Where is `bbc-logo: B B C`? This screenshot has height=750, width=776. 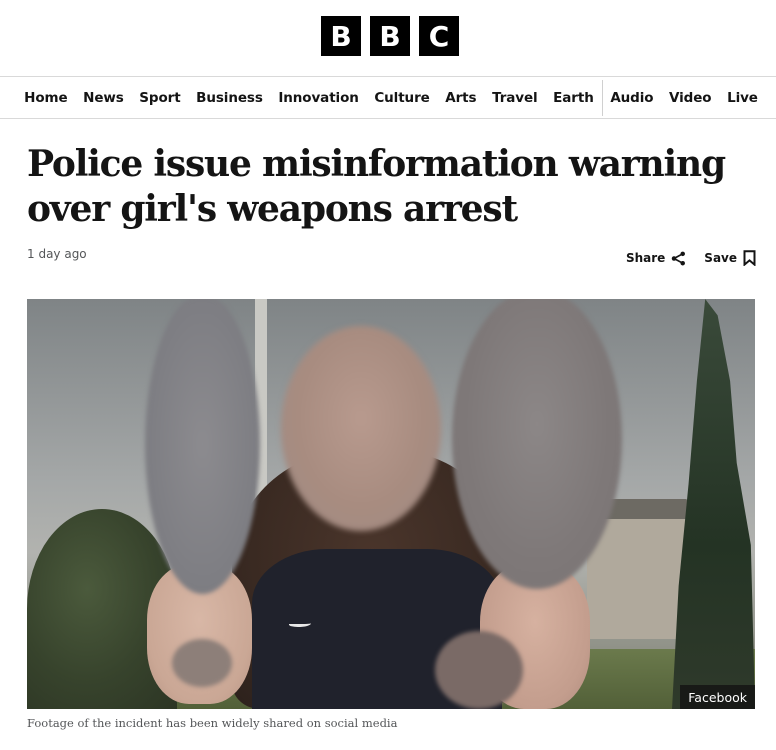 bbc-logo: B B C is located at coordinates (390, 36).